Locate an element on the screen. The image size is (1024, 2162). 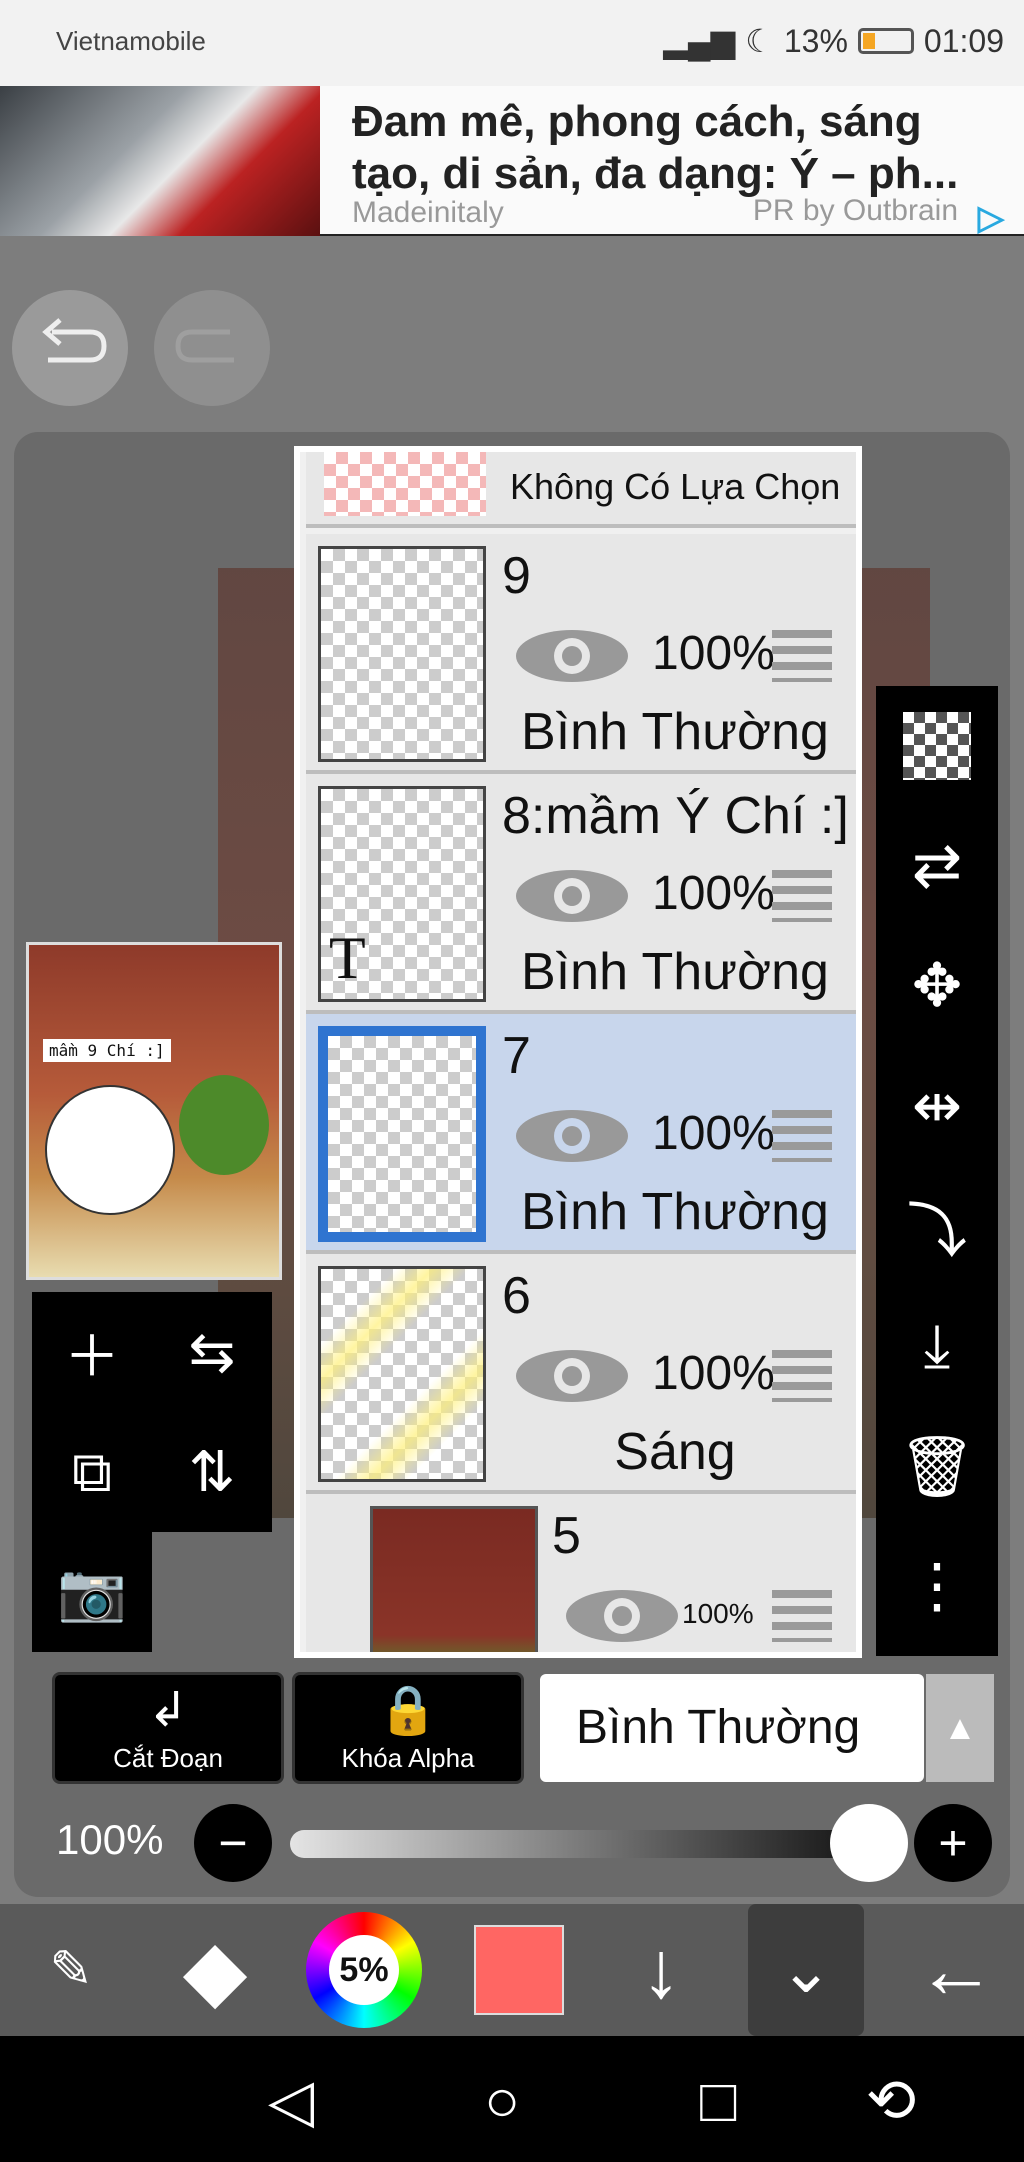
back-button: ← is located at coordinates (956, 1970).